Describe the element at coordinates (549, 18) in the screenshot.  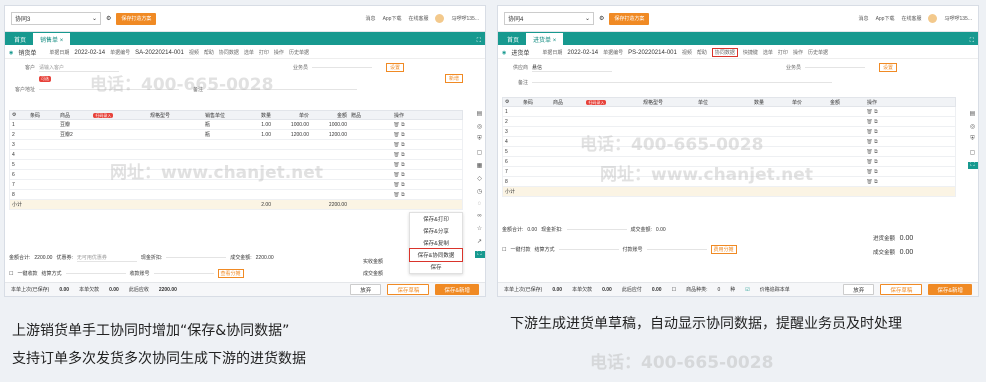
I see `account-select: 协同4 ⌄` at that location.